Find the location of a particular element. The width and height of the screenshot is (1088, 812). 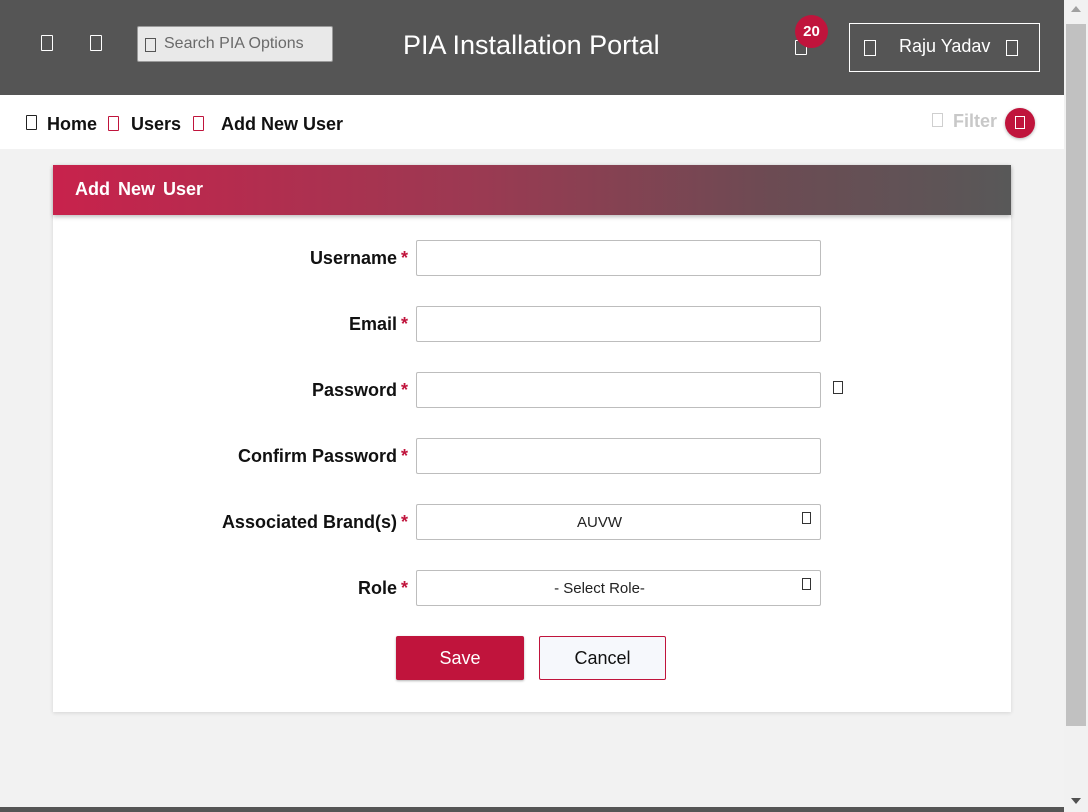

brands-selected-value: AUVW is located at coordinates (599, 522).